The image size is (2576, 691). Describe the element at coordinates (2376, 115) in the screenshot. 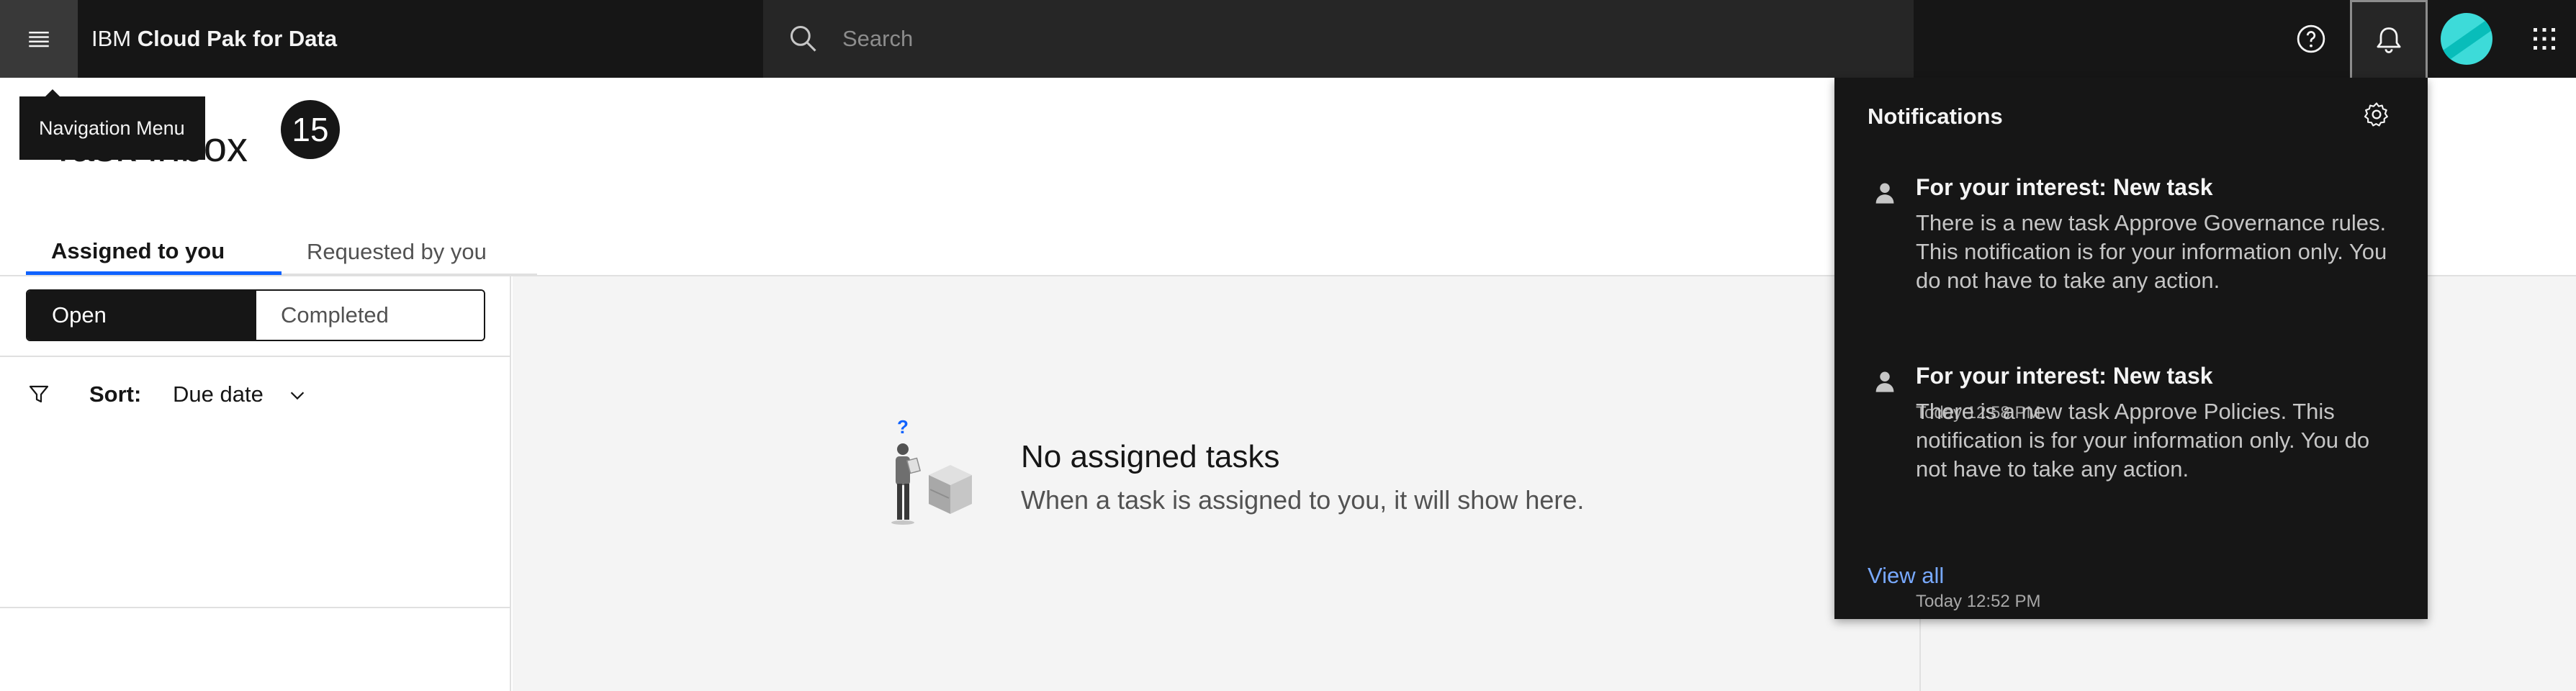

I see `settings-gear-icon` at that location.